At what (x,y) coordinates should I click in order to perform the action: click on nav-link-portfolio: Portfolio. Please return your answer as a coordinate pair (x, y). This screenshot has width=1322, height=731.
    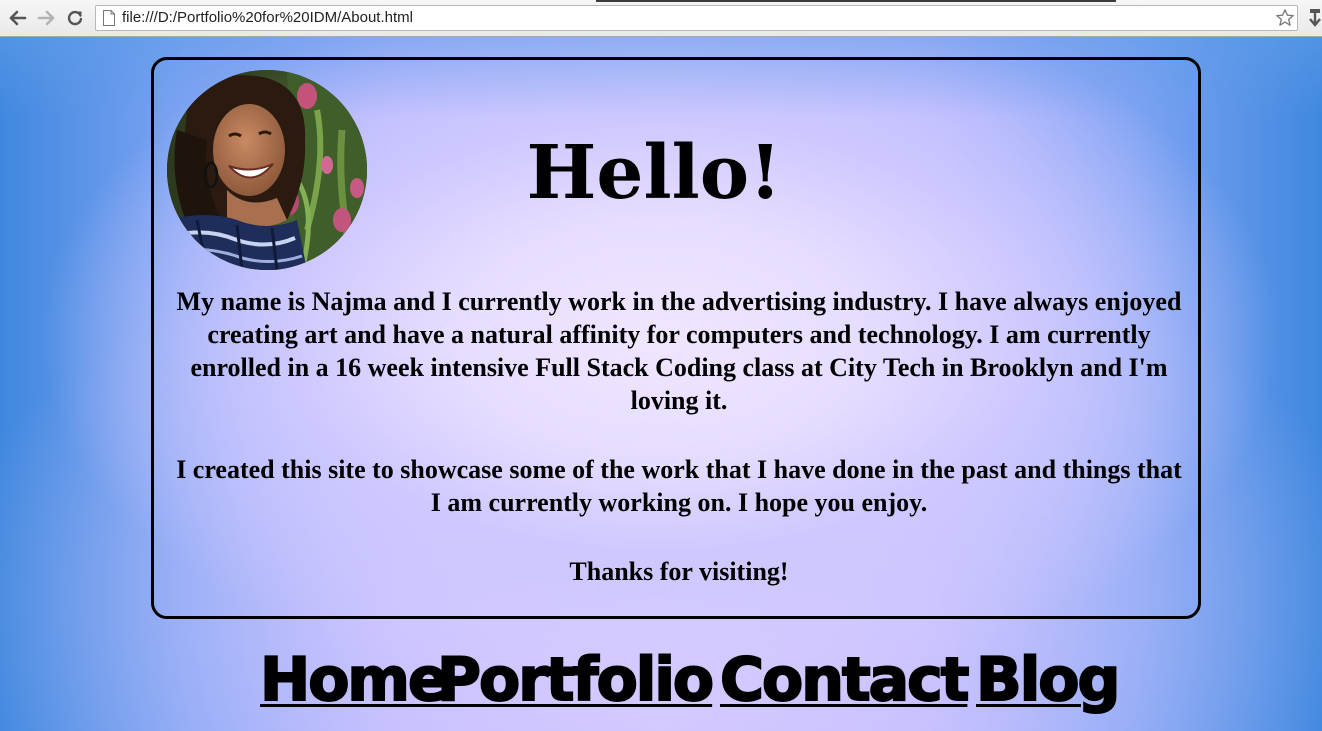
    Looking at the image, I should click on (575, 680).